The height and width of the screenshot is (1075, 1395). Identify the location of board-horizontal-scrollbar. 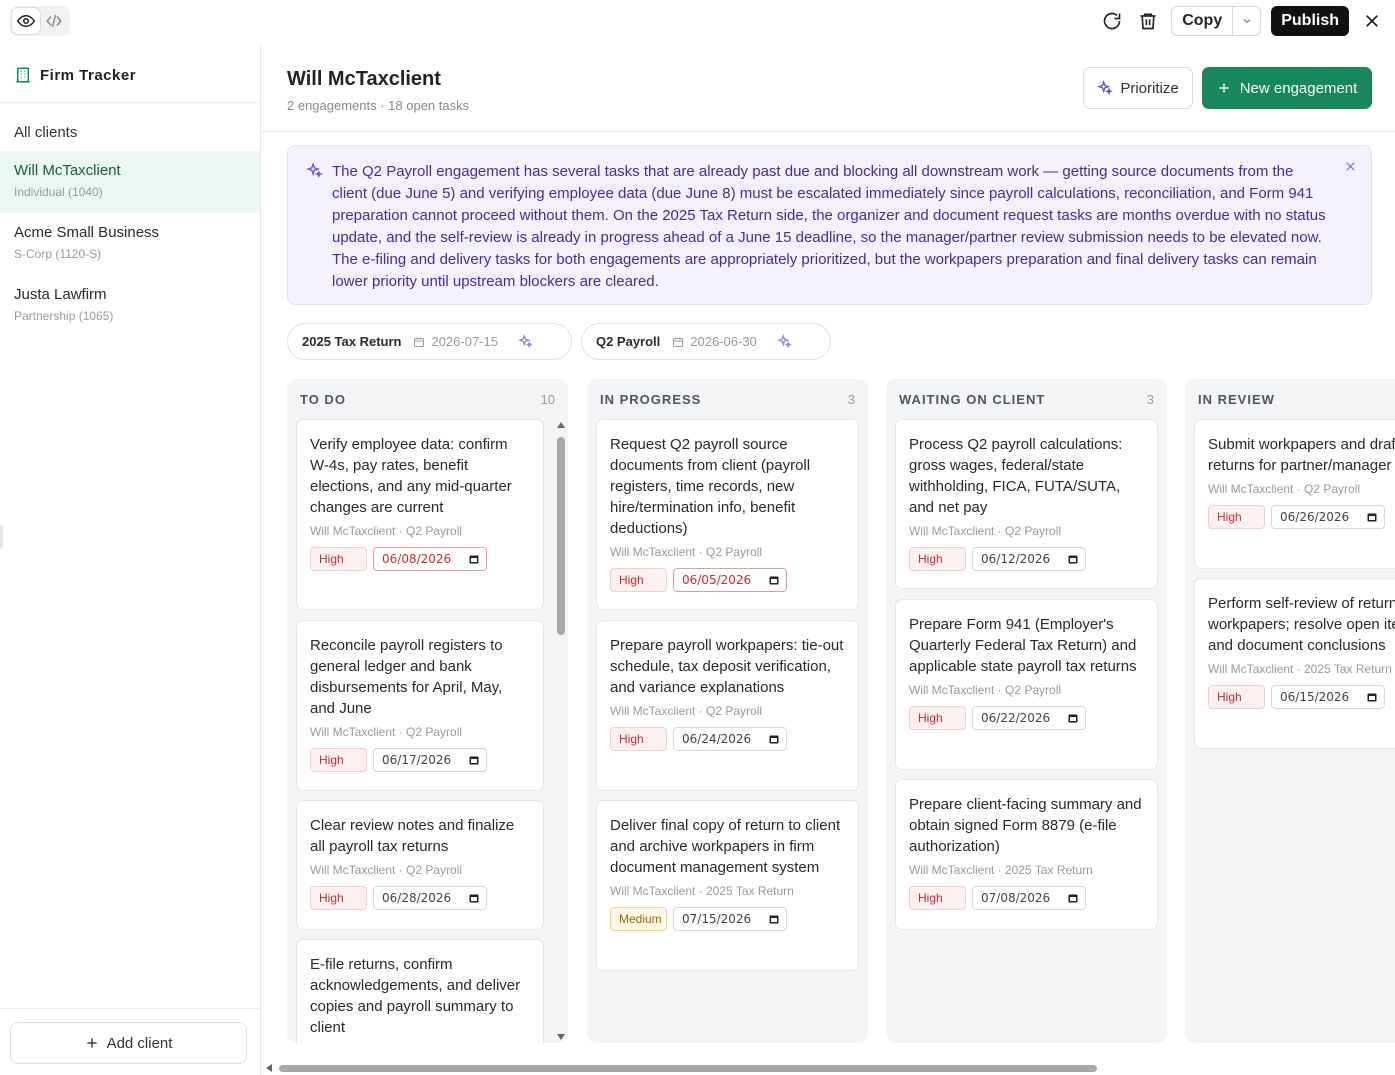
(828, 1068).